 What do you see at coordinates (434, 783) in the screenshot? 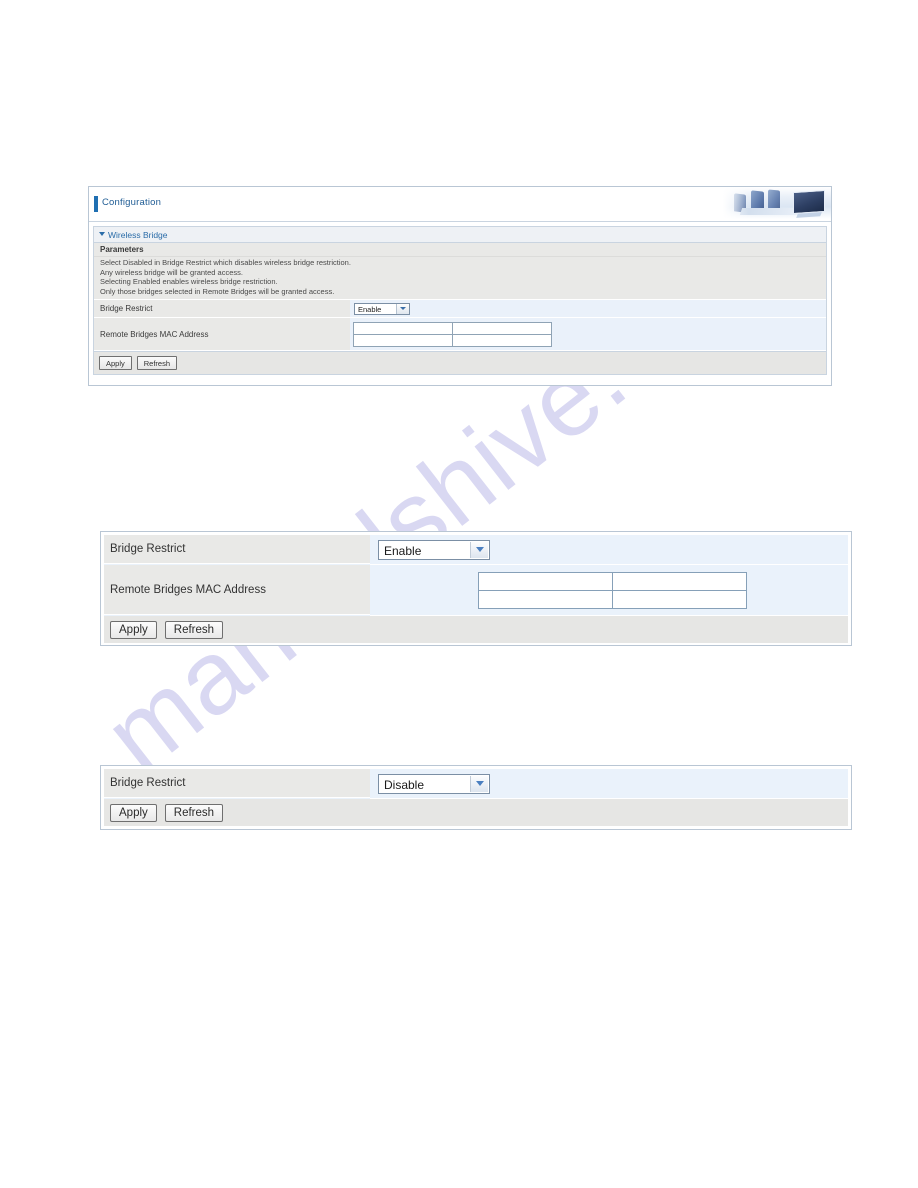
I see `bridge-restrict-select: Disable` at bounding box center [434, 783].